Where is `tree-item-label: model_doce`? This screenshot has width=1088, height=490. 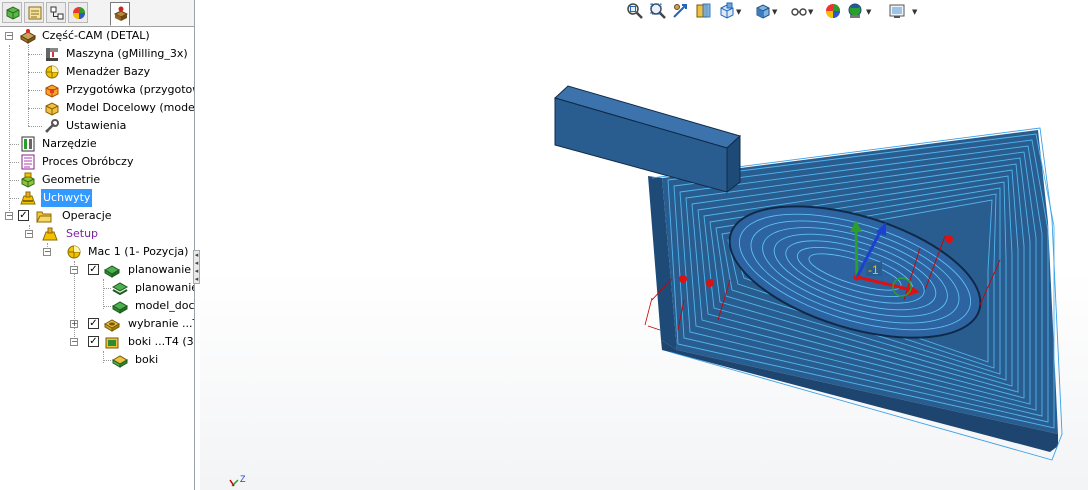
tree-item-label: model_doce is located at coordinates (164, 305).